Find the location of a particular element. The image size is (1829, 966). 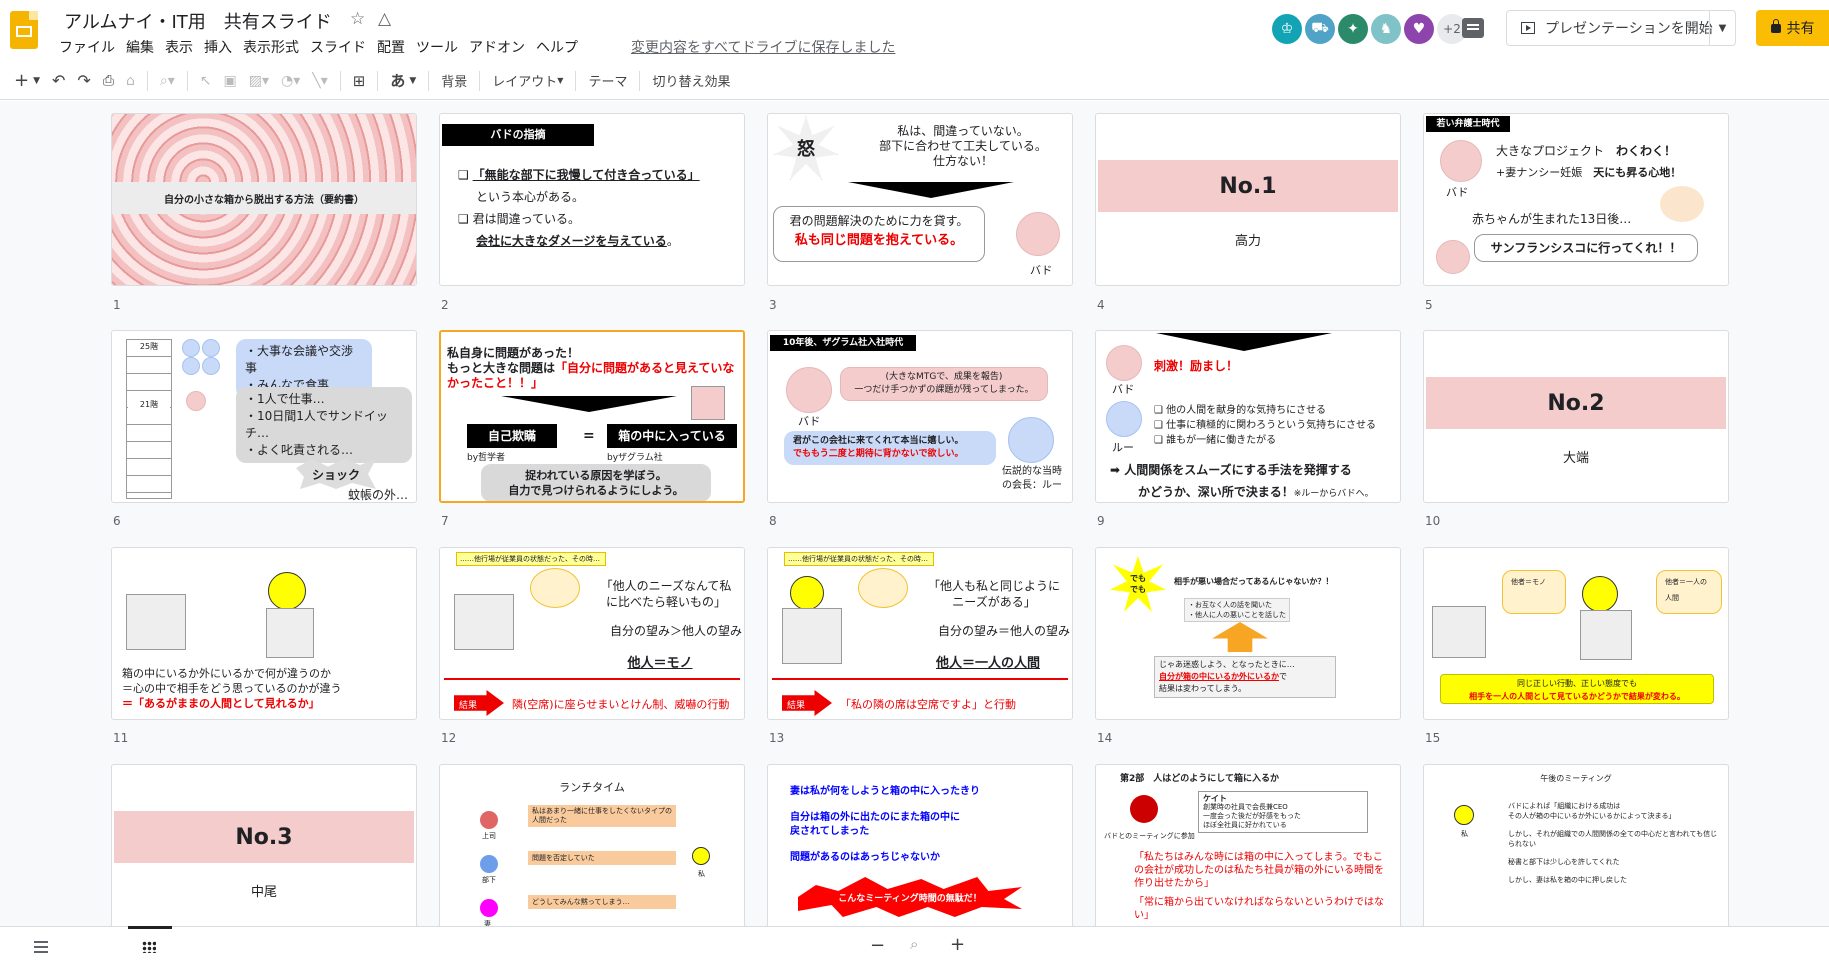

layout-dropdown-icon: ▼ is located at coordinates (560, 80).